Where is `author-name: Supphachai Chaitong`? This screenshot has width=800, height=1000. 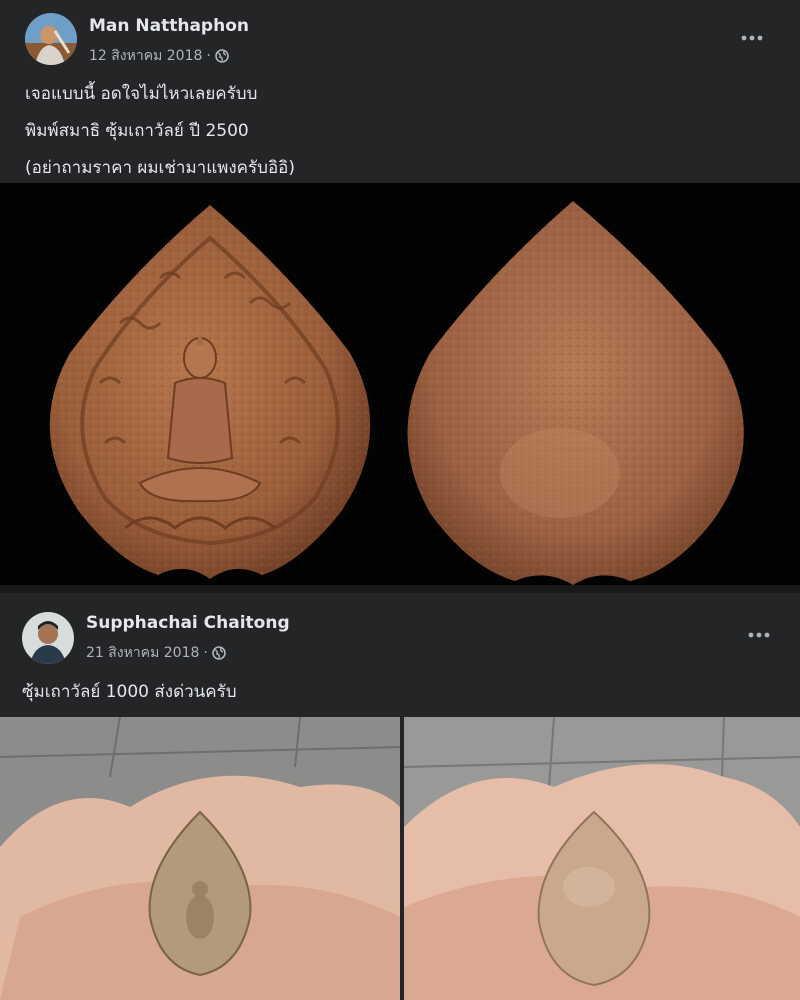
author-name: Supphachai Chaitong is located at coordinates (188, 623).